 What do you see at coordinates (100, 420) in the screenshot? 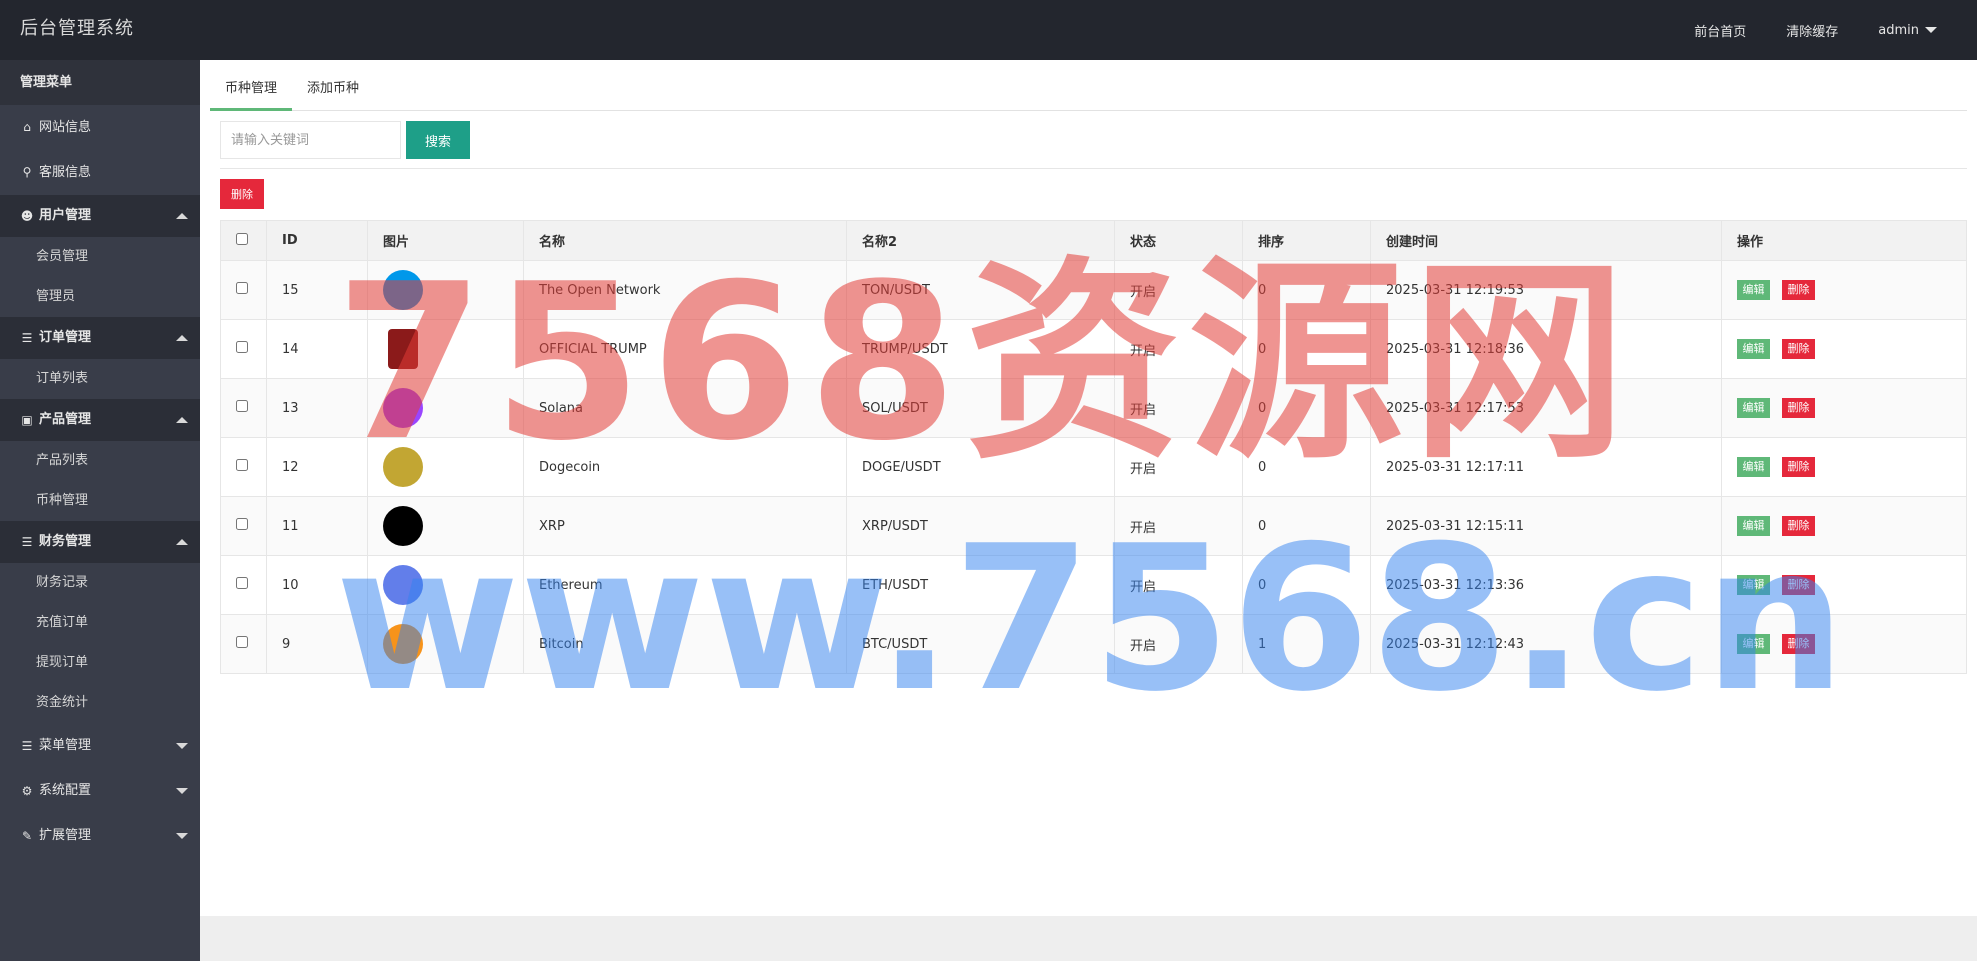
I see `sidebar-group-2: ▣ 产品管理` at bounding box center [100, 420].